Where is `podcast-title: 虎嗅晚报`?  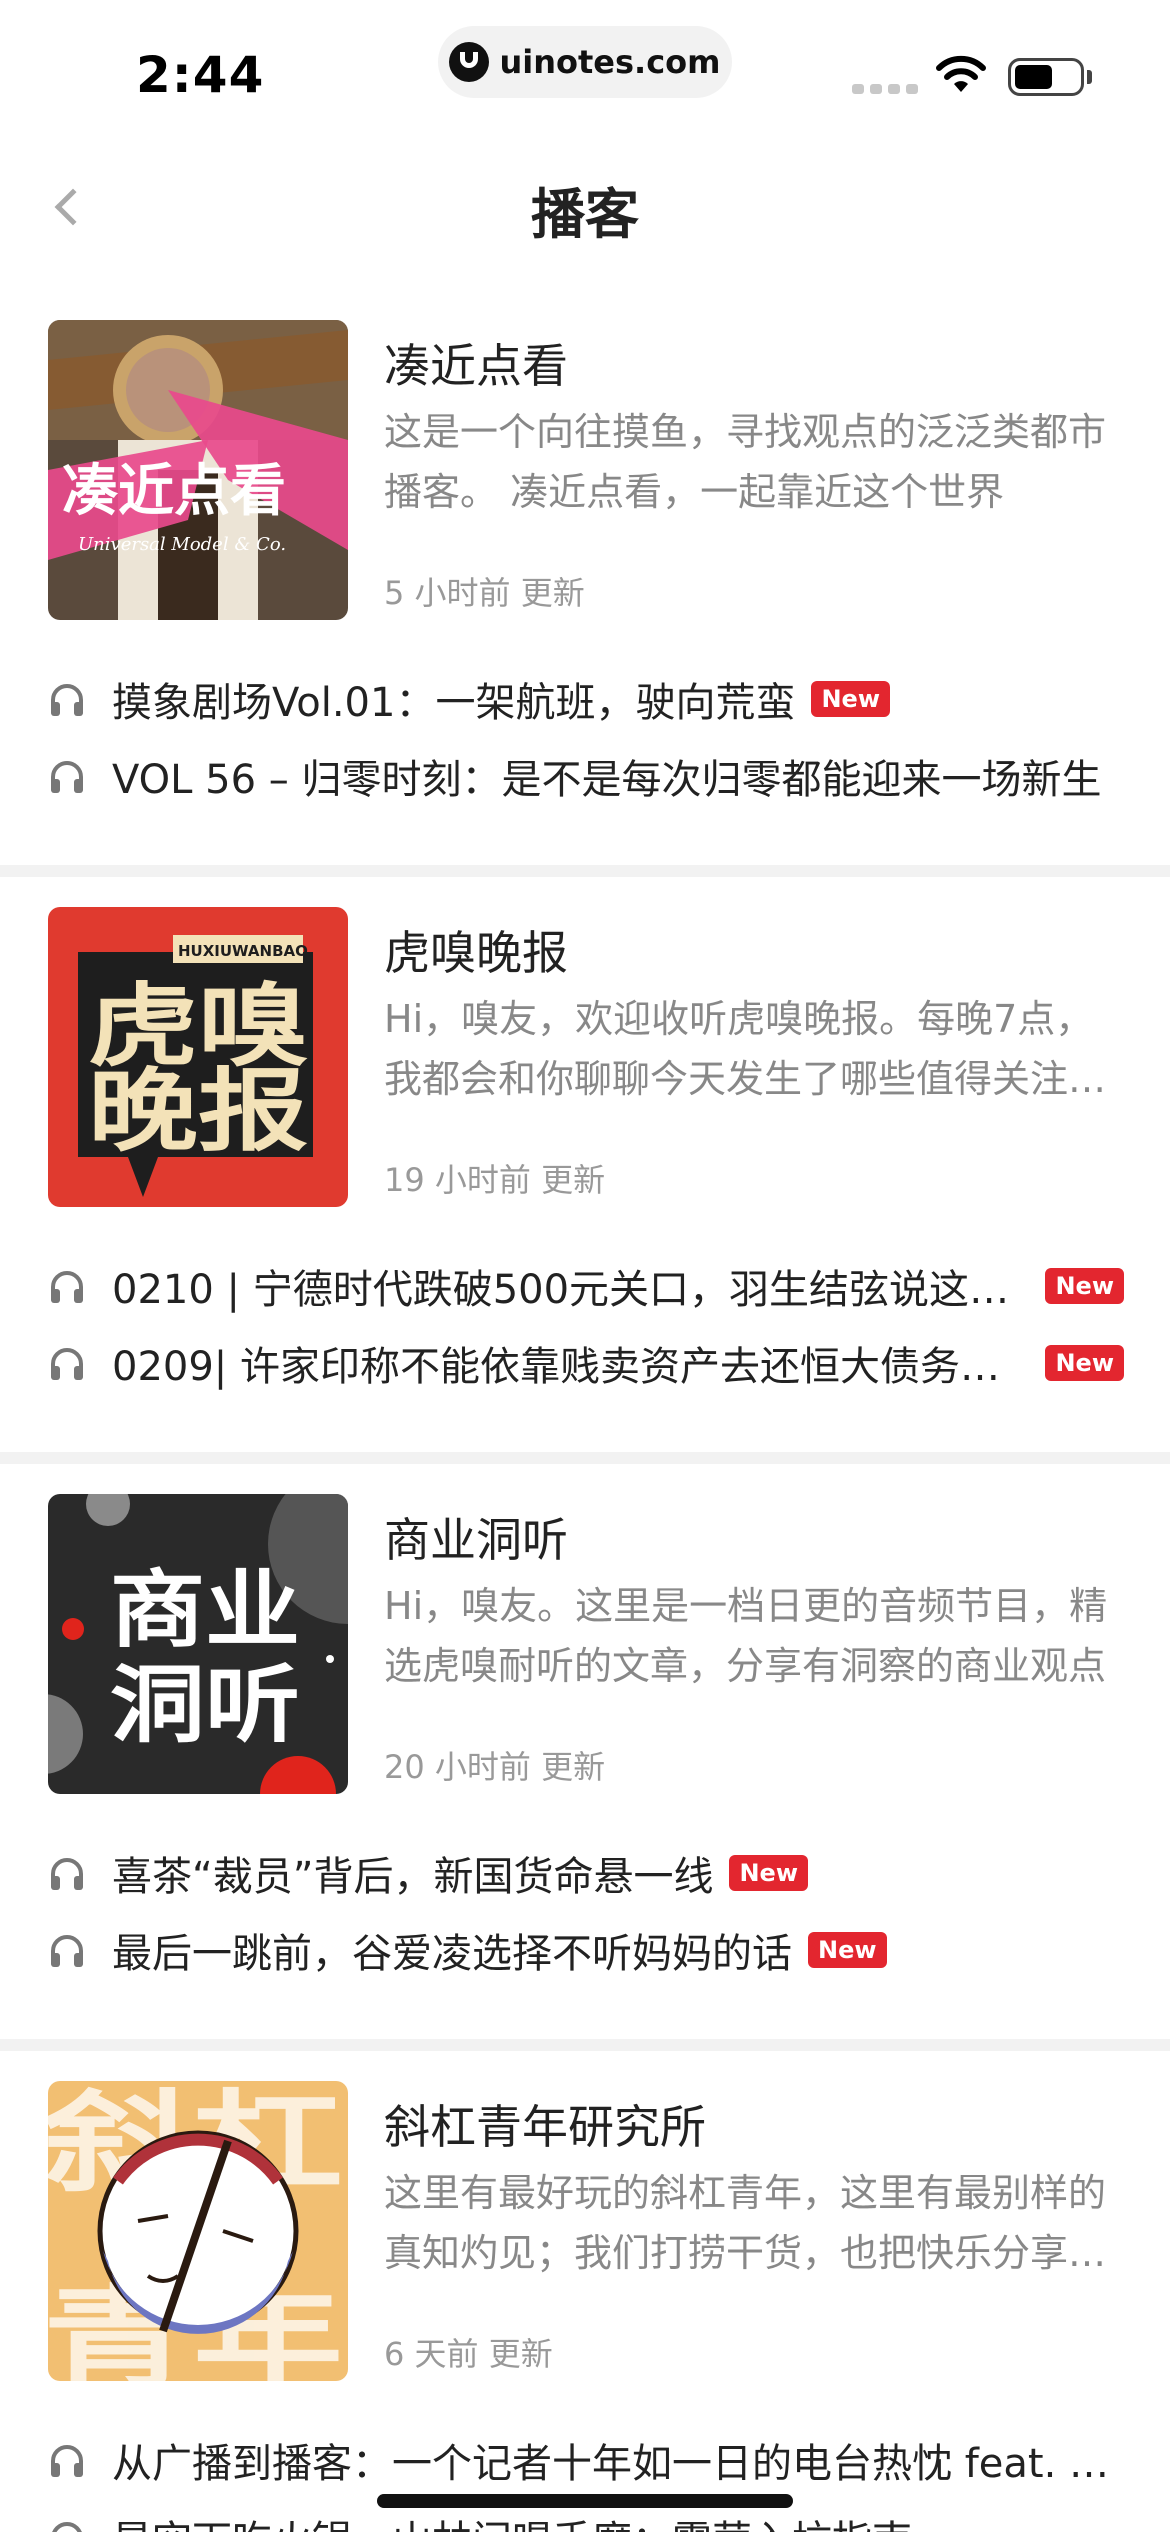
podcast-title: 虎嗅晚报 is located at coordinates (476, 953).